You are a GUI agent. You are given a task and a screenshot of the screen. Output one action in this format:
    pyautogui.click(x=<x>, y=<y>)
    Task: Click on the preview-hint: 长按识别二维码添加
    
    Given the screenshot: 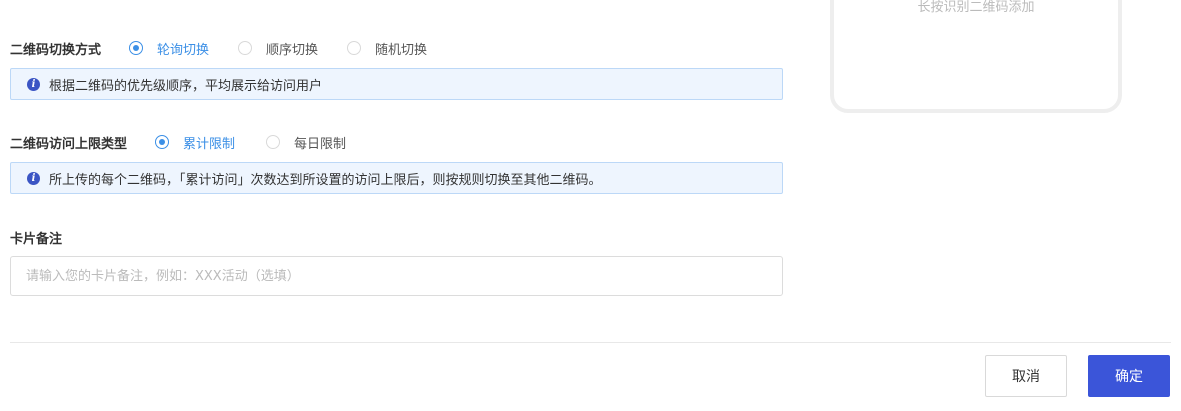 What is the action you would take?
    pyautogui.click(x=976, y=7)
    